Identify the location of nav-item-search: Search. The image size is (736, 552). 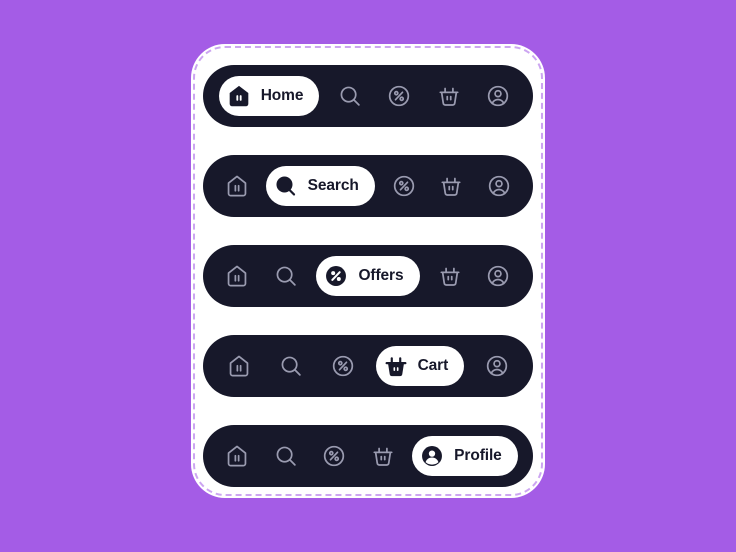
(320, 186).